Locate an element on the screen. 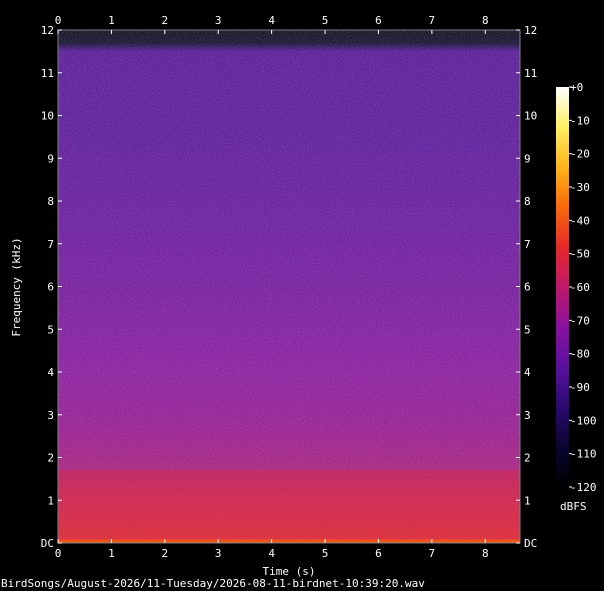 The width and height of the screenshot is (604, 591). y-tick-label-right: 4 is located at coordinates (527, 372).